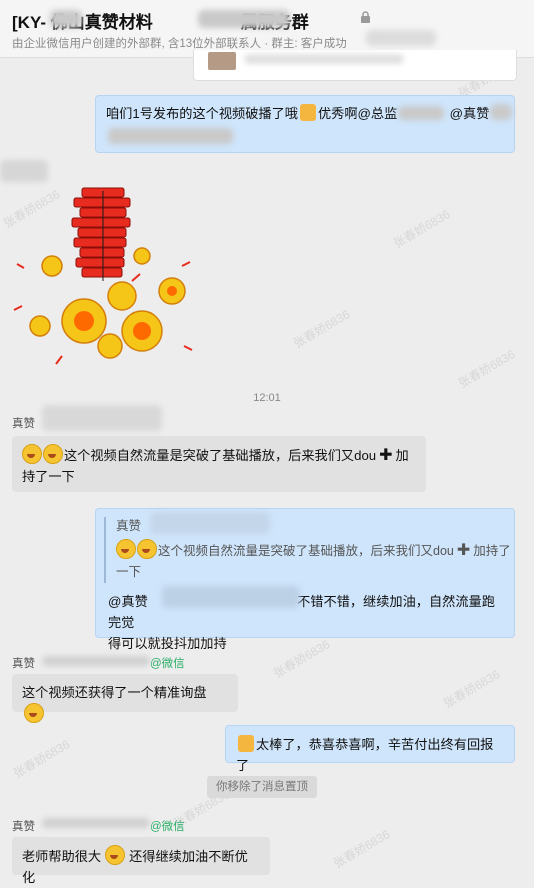 Image resolution: width=534 pixels, height=888 pixels. I want to click on message-bubble-incoming: 老师帮助很大 还得继续加油不断优化, so click(141, 861).